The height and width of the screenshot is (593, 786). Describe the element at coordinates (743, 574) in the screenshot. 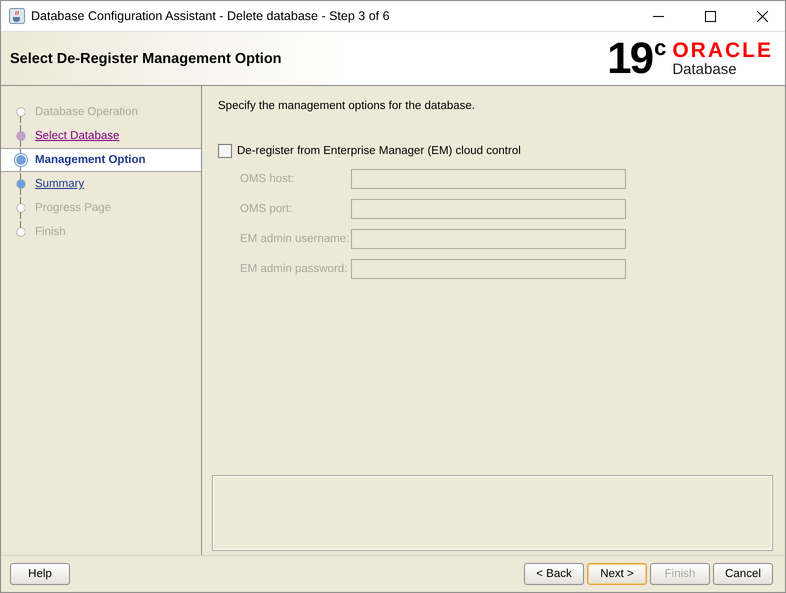

I see `wizard-button: Cancel` at that location.